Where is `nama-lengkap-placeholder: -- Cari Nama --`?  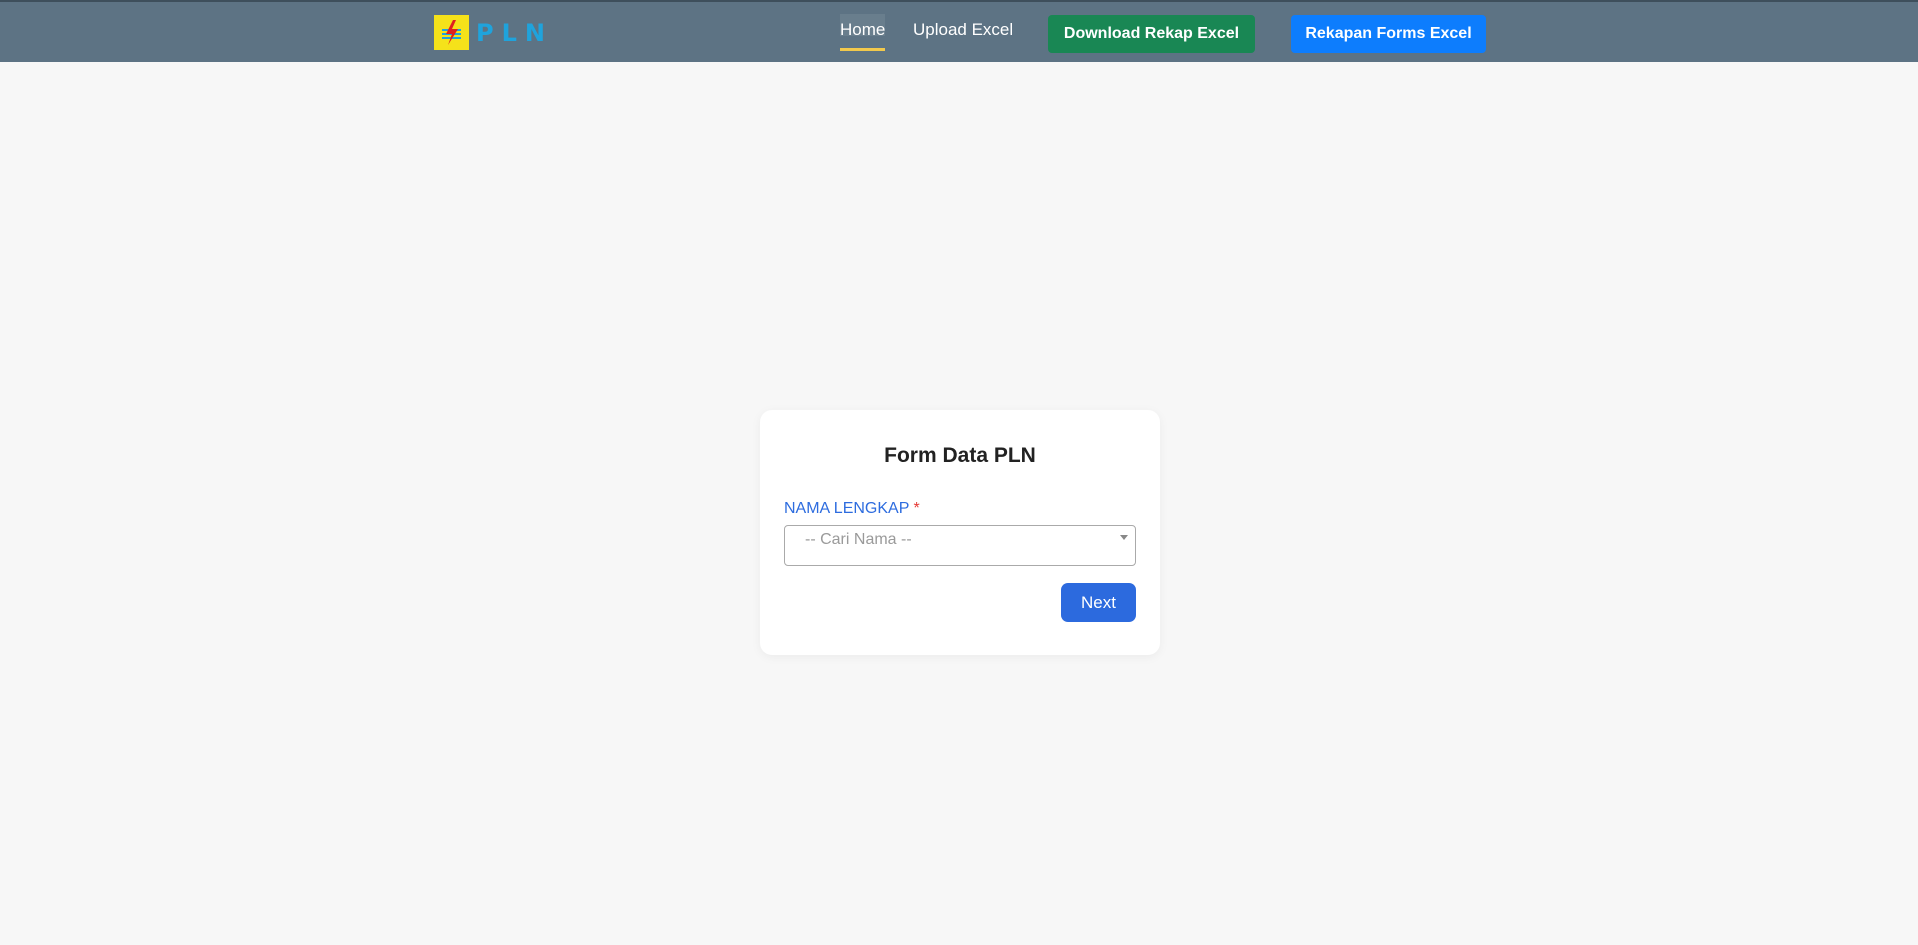
nama-lengkap-placeholder: -- Cari Nama -- is located at coordinates (858, 539).